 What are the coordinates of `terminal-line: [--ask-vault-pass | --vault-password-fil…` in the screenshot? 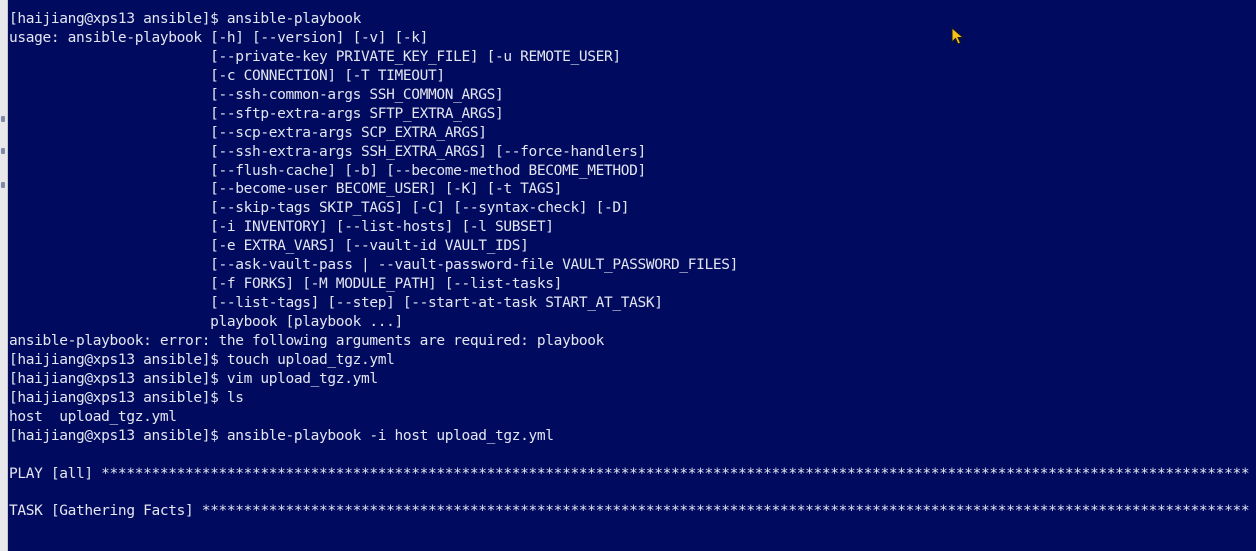 It's located at (374, 265).